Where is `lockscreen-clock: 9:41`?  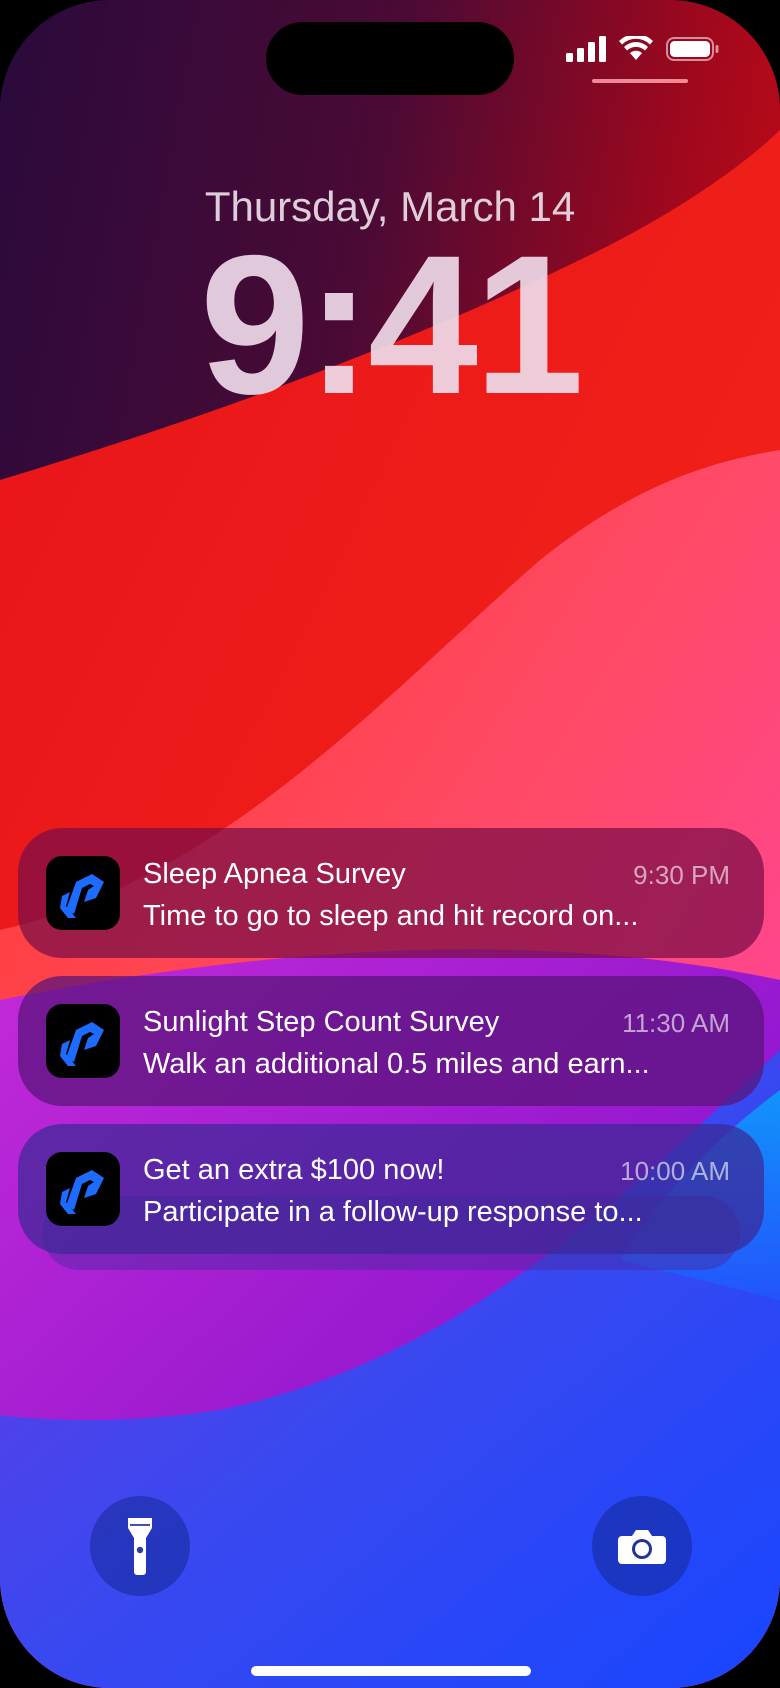
lockscreen-clock: 9:41 is located at coordinates (391, 324).